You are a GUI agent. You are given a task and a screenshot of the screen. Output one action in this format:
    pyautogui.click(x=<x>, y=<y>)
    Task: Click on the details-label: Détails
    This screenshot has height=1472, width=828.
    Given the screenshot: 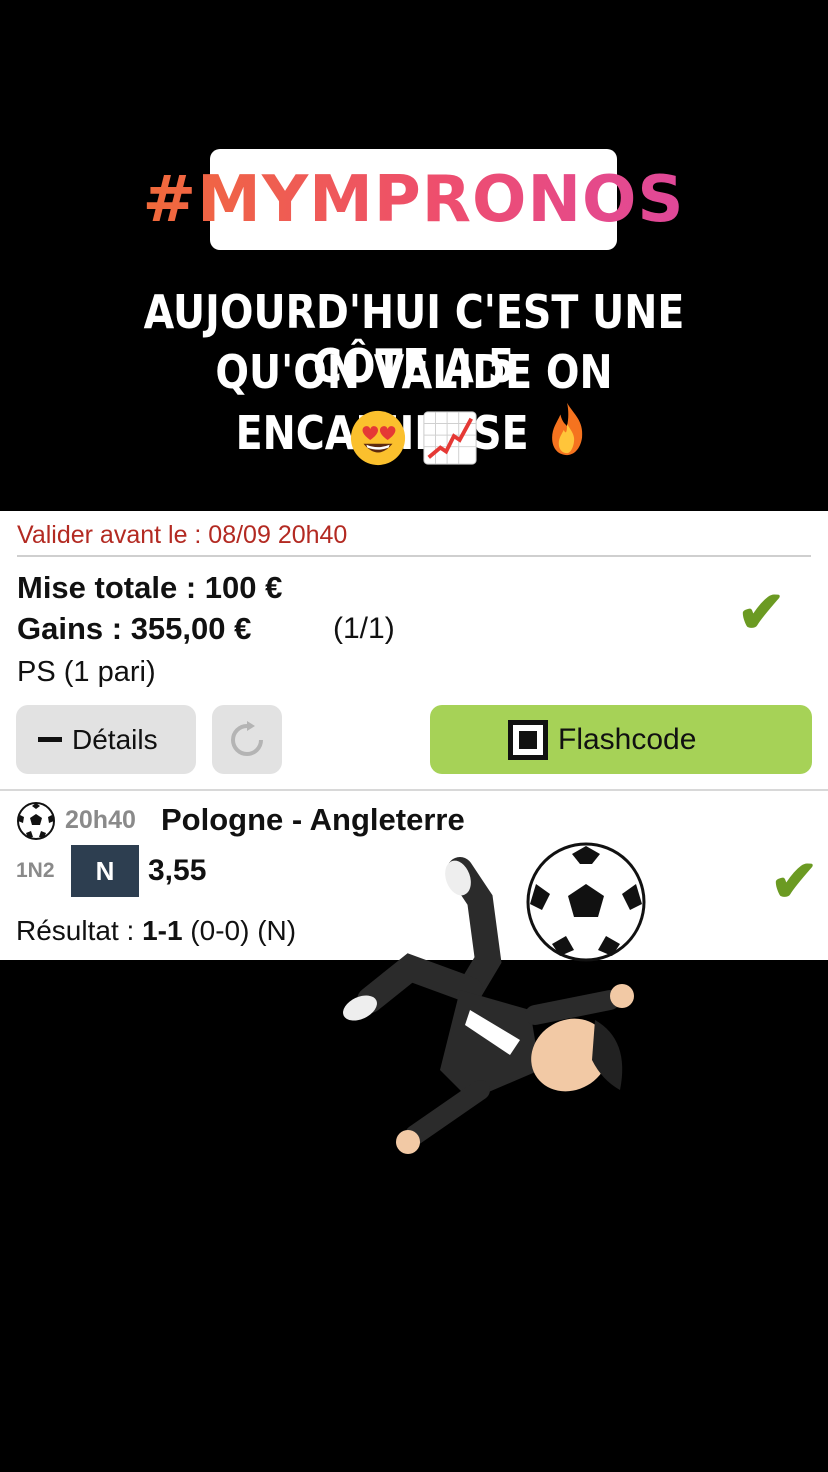 What is the action you would take?
    pyautogui.click(x=115, y=739)
    